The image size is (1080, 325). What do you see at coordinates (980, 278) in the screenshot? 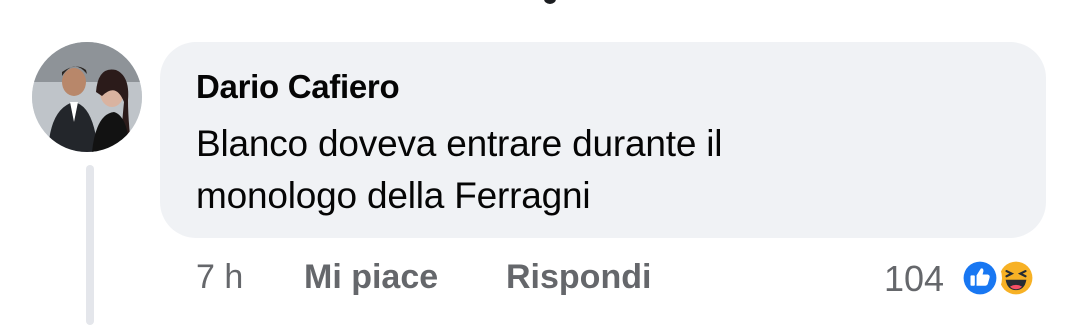
I see `like-icon` at bounding box center [980, 278].